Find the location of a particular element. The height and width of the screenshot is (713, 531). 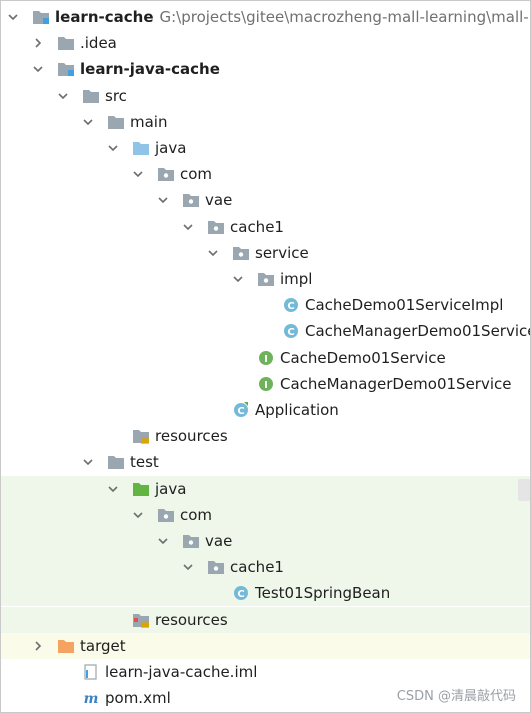

svg-text: m is located at coordinates (91, 698).